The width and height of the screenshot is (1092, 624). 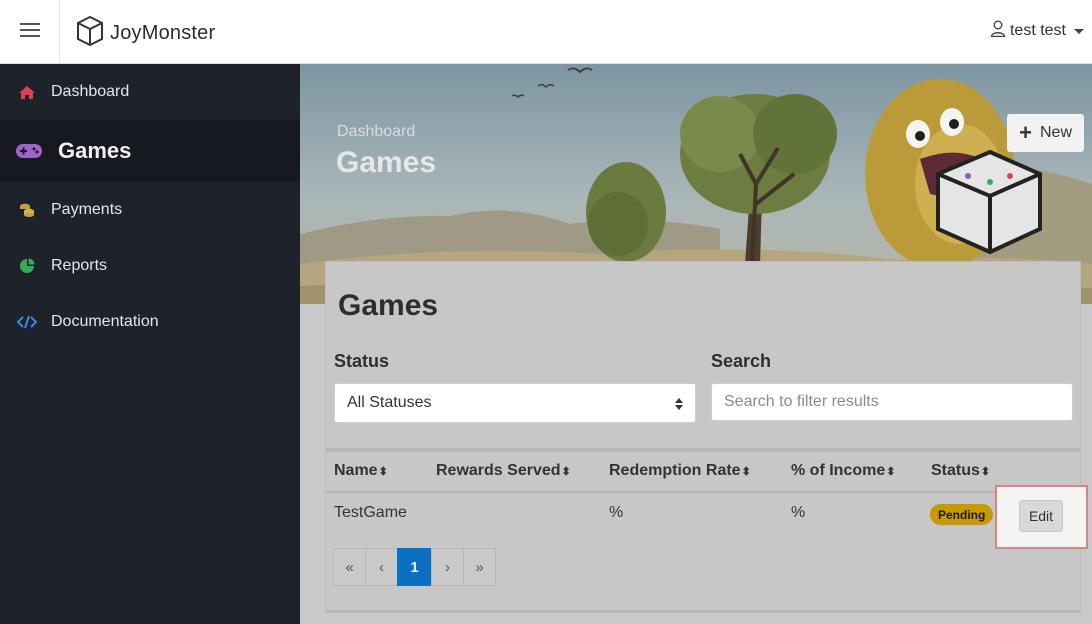 I want to click on status-badge: Pending, so click(x=962, y=514).